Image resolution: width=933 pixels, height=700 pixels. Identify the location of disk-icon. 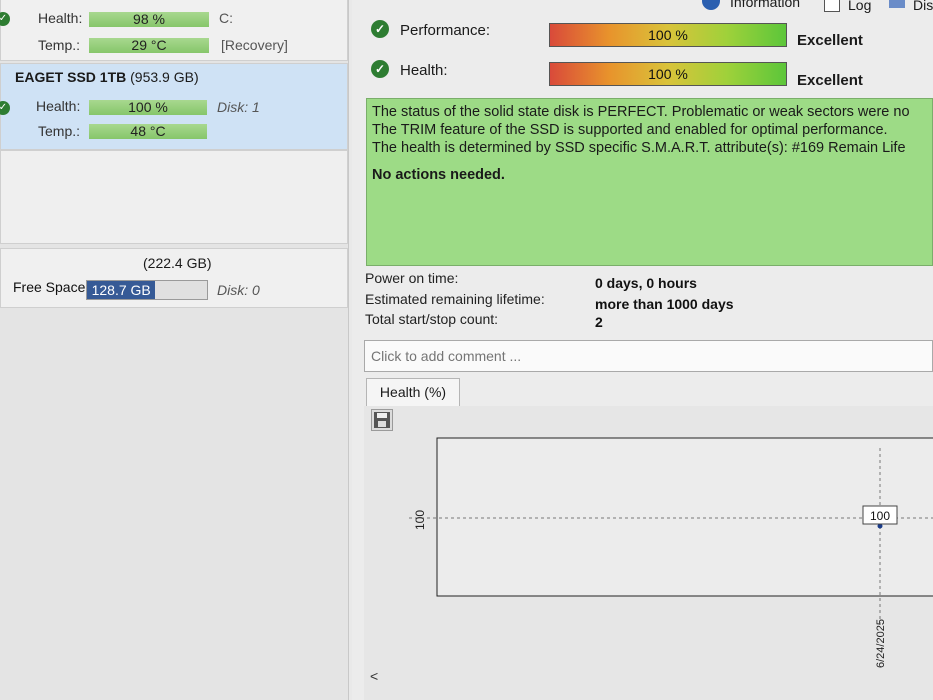
(897, 4).